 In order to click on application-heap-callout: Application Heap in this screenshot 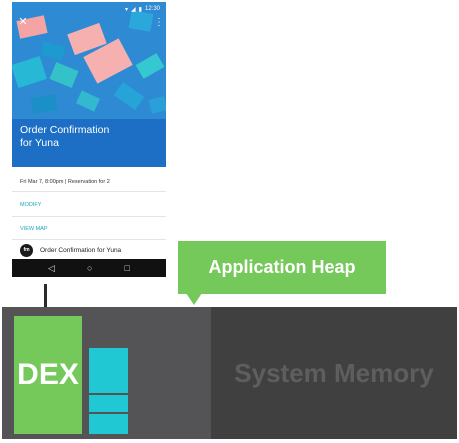, I will do `click(282, 267)`.